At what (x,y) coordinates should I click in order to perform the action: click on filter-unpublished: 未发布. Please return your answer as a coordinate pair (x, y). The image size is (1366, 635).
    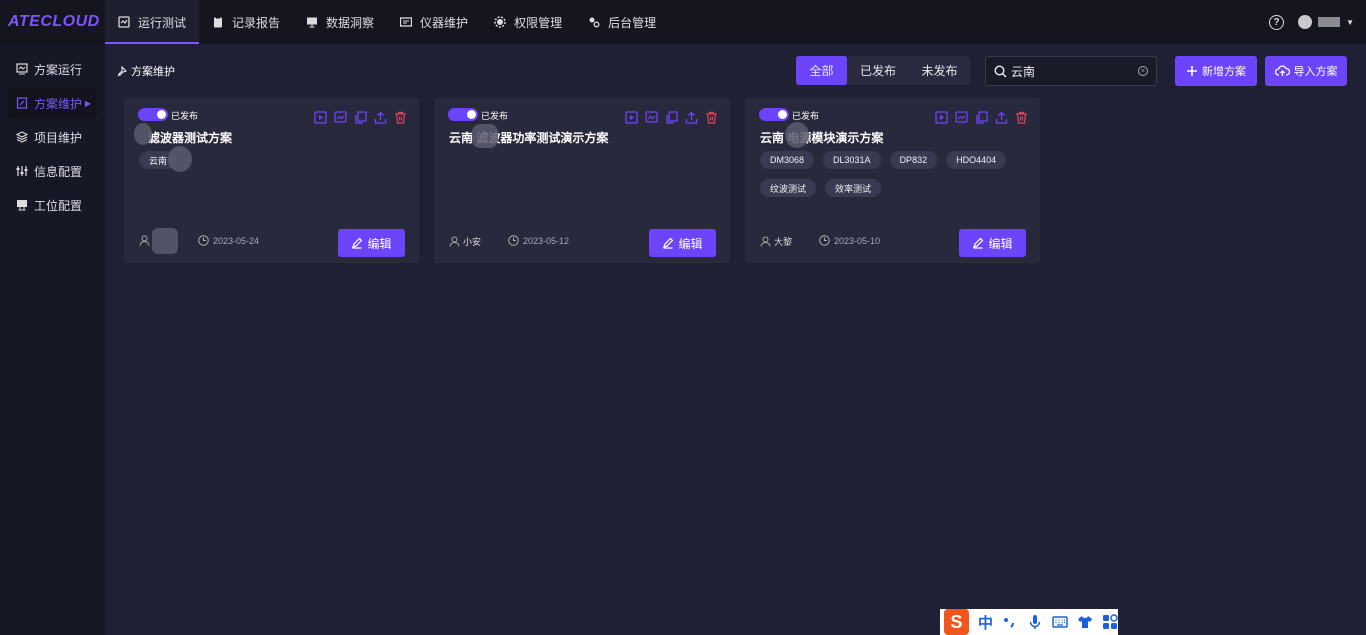
    Looking at the image, I should click on (939, 70).